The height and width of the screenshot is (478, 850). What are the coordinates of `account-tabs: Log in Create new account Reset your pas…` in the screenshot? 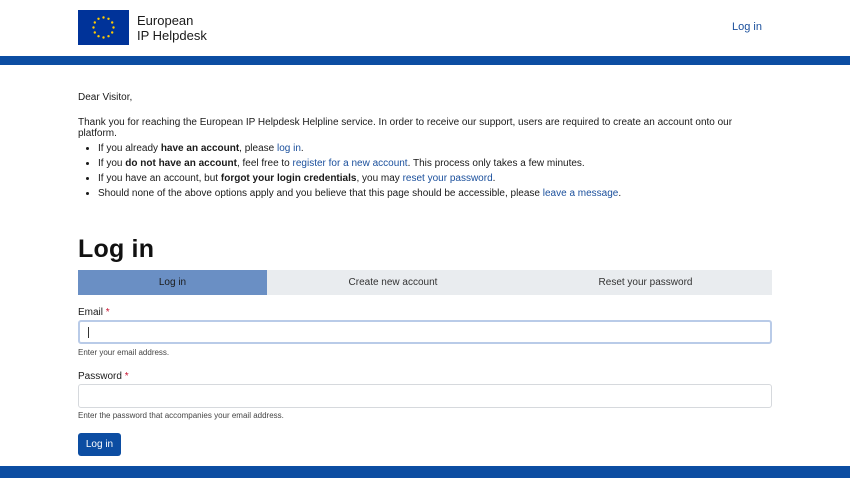 It's located at (425, 282).